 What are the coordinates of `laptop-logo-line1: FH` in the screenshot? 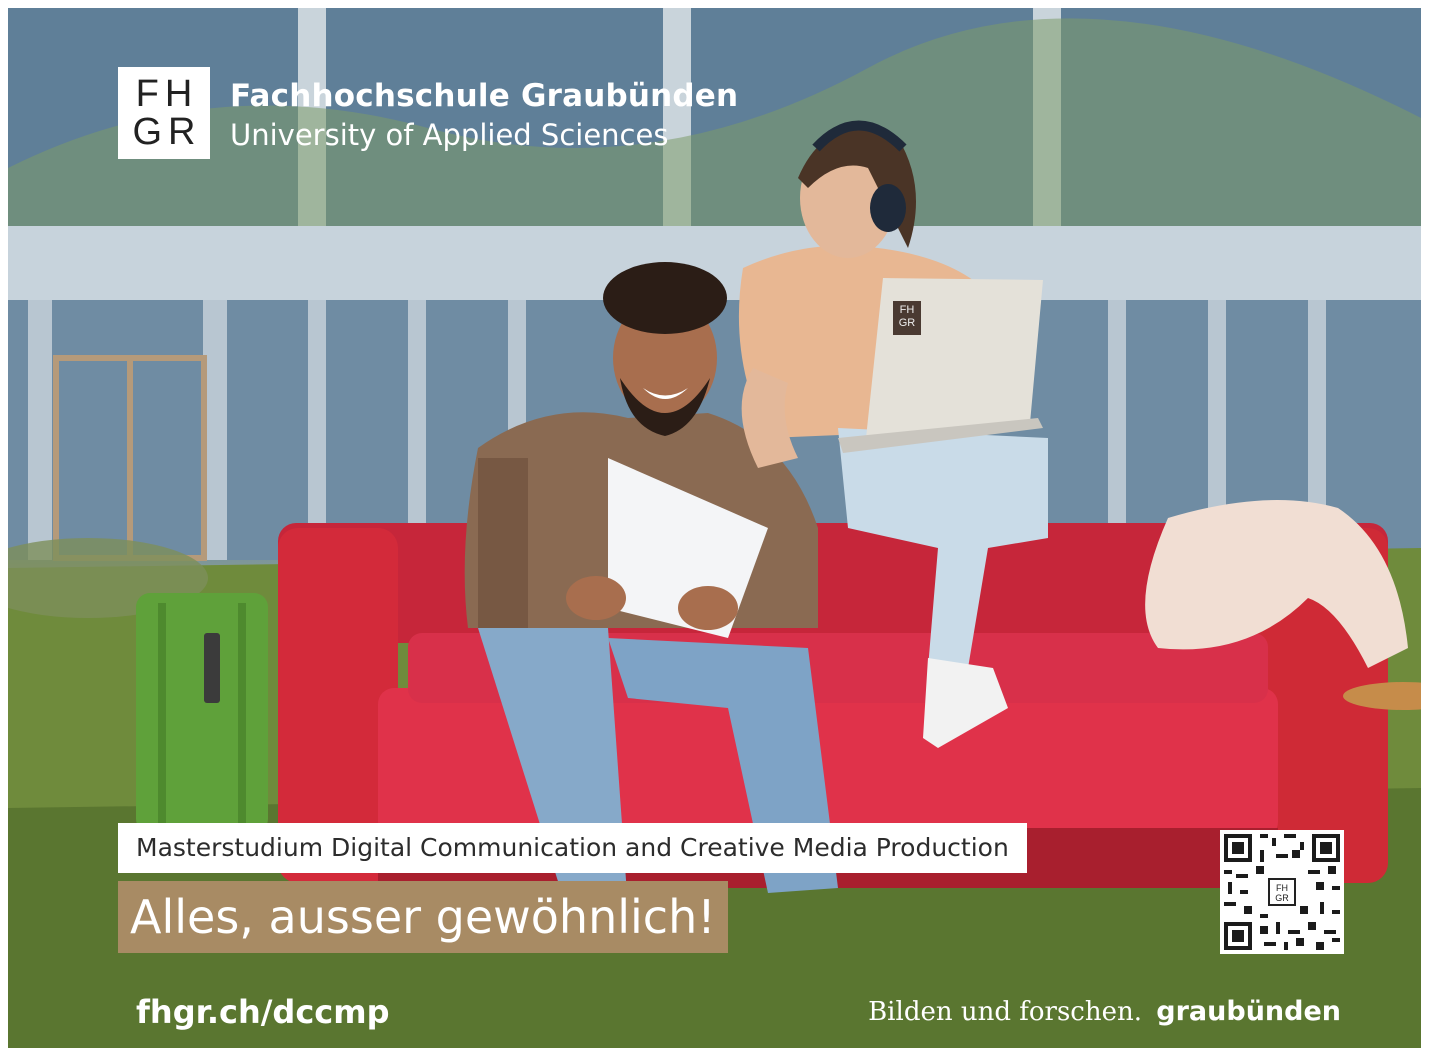 It's located at (907, 310).